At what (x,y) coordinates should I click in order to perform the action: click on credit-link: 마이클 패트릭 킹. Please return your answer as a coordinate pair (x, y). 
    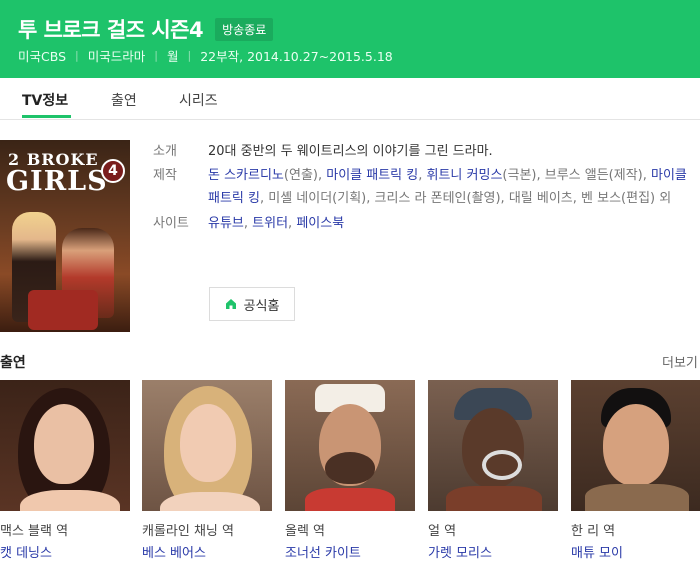
    Looking at the image, I should click on (372, 175).